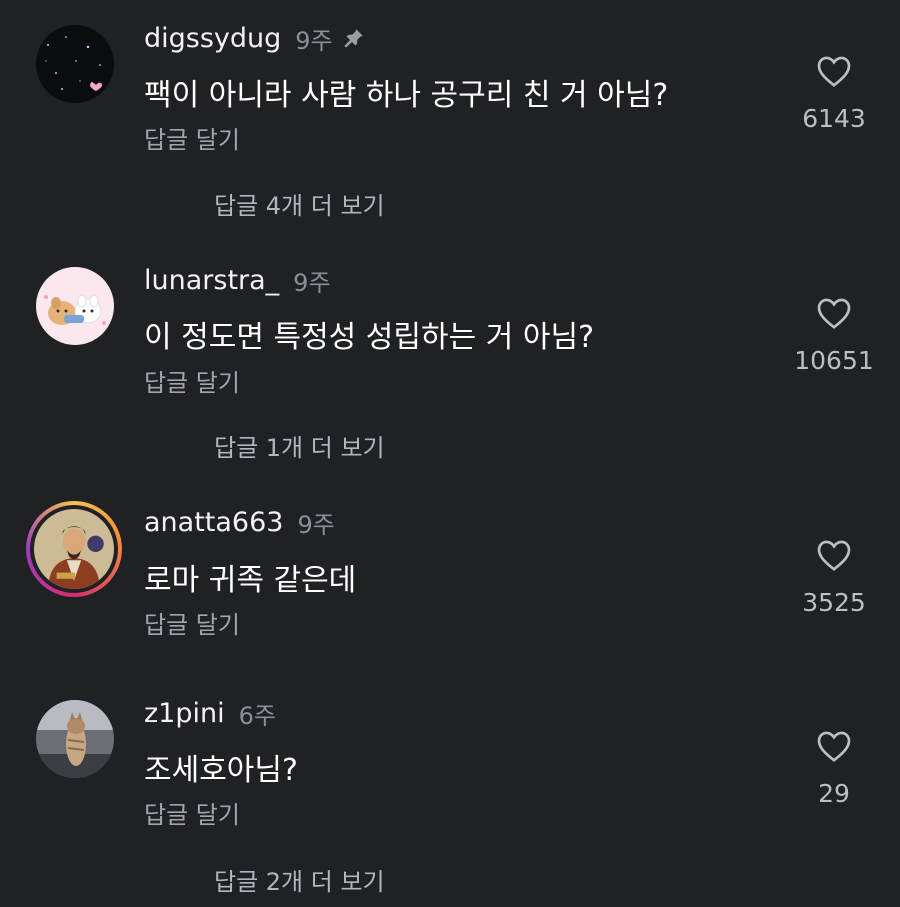  Describe the element at coordinates (406, 95) in the screenshot. I see `comment-text: 팩이 아니라 사람 하나 공구리 친 거 아님?` at that location.